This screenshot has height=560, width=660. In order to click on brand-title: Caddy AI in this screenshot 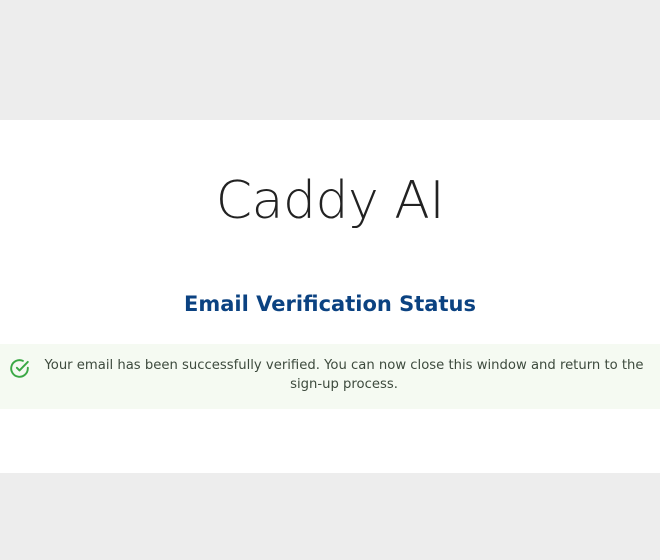, I will do `click(330, 201)`.